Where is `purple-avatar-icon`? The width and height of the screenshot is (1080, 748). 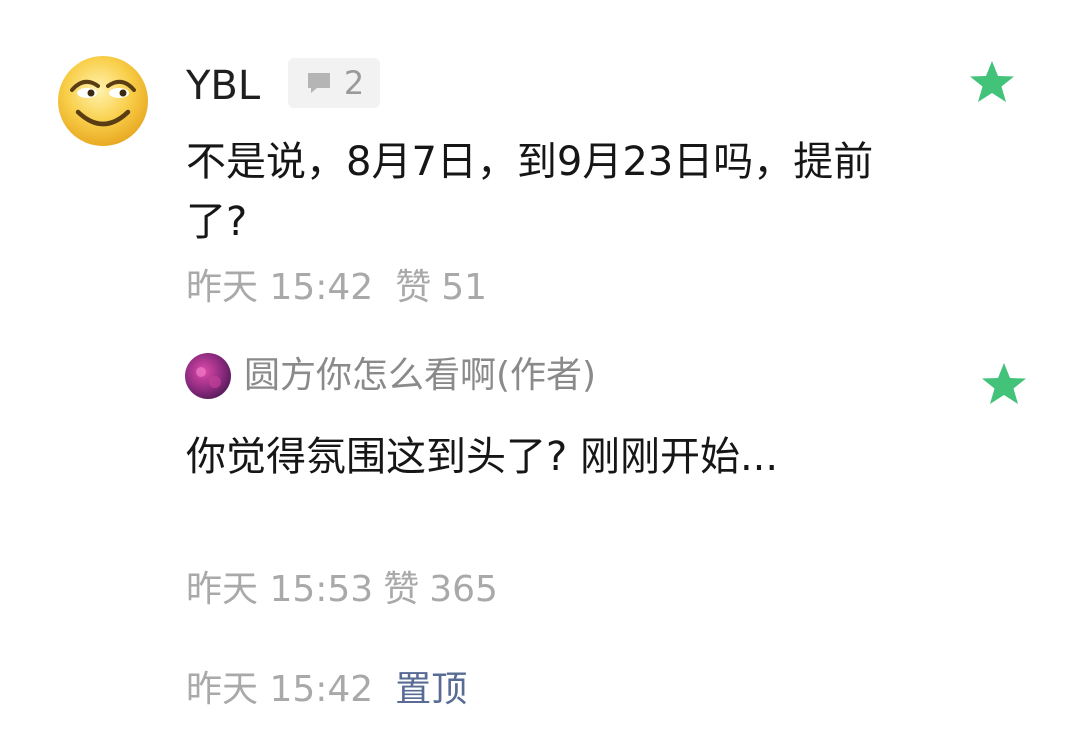
purple-avatar-icon is located at coordinates (208, 376).